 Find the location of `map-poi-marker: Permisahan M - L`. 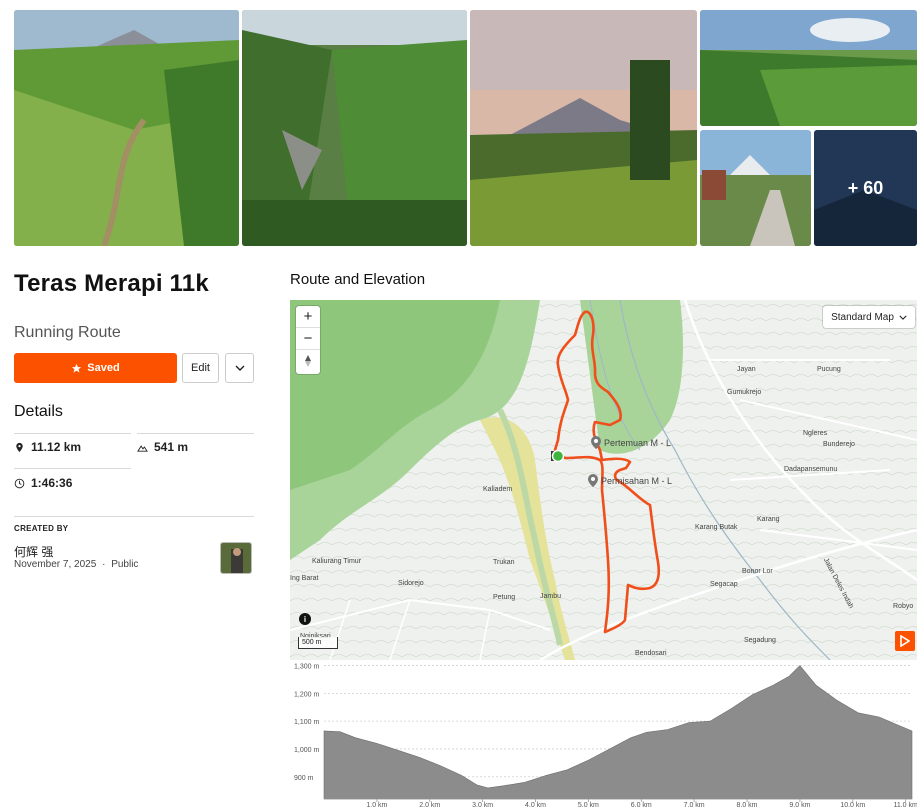

map-poi-marker: Permisahan M - L is located at coordinates (630, 480).